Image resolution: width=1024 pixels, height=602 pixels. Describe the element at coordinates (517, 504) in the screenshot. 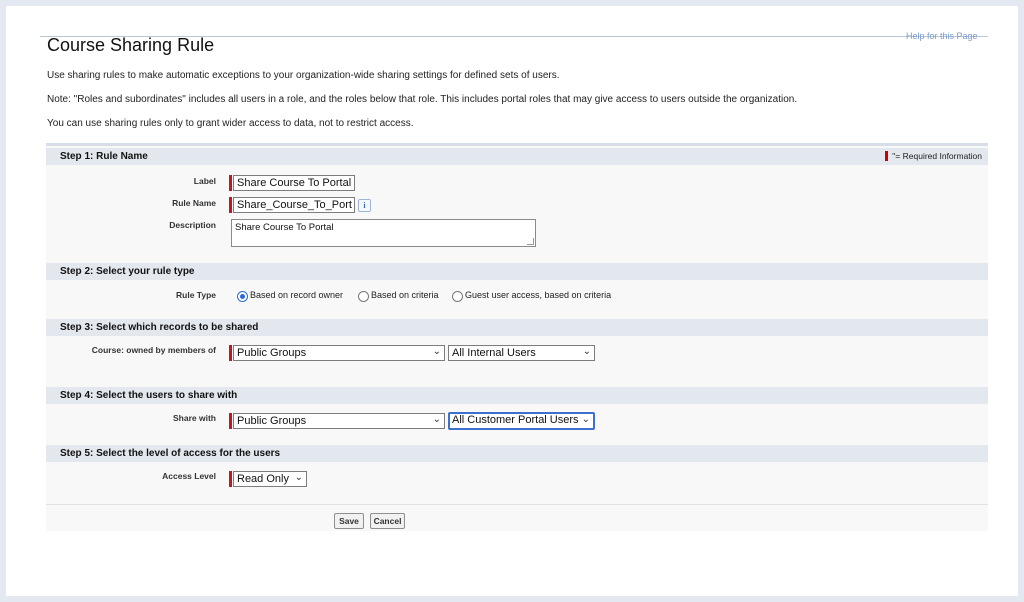

I see `button-bar-divider` at that location.